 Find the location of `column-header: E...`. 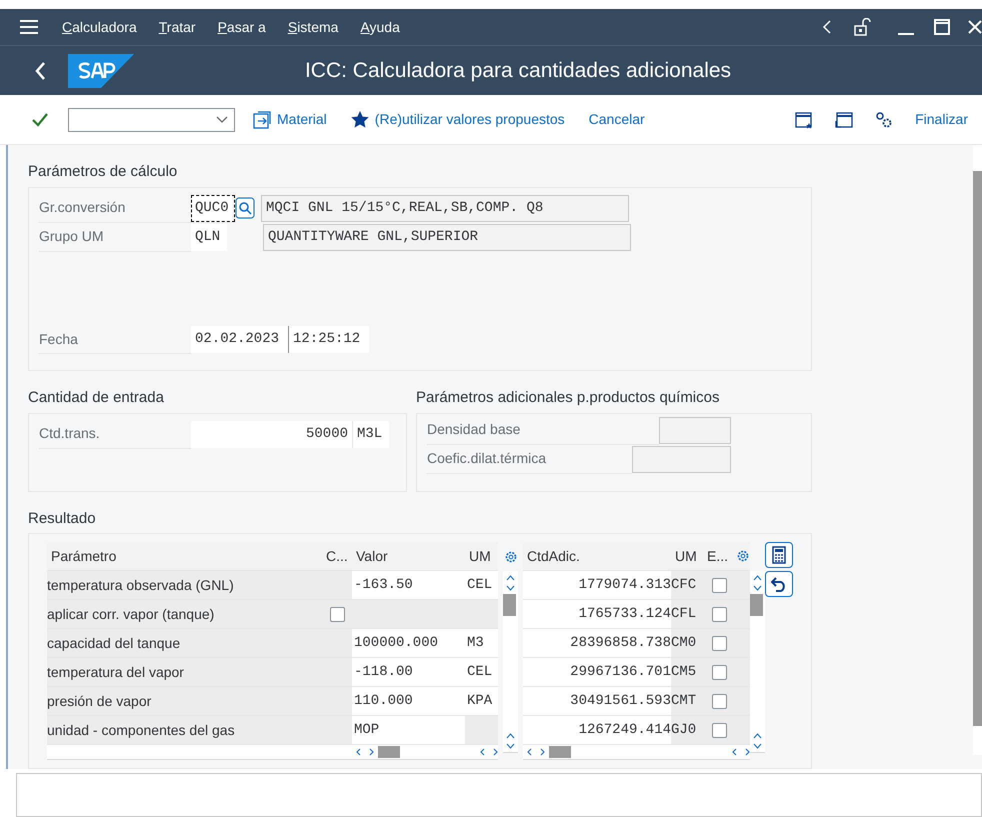

column-header: E... is located at coordinates (719, 556).